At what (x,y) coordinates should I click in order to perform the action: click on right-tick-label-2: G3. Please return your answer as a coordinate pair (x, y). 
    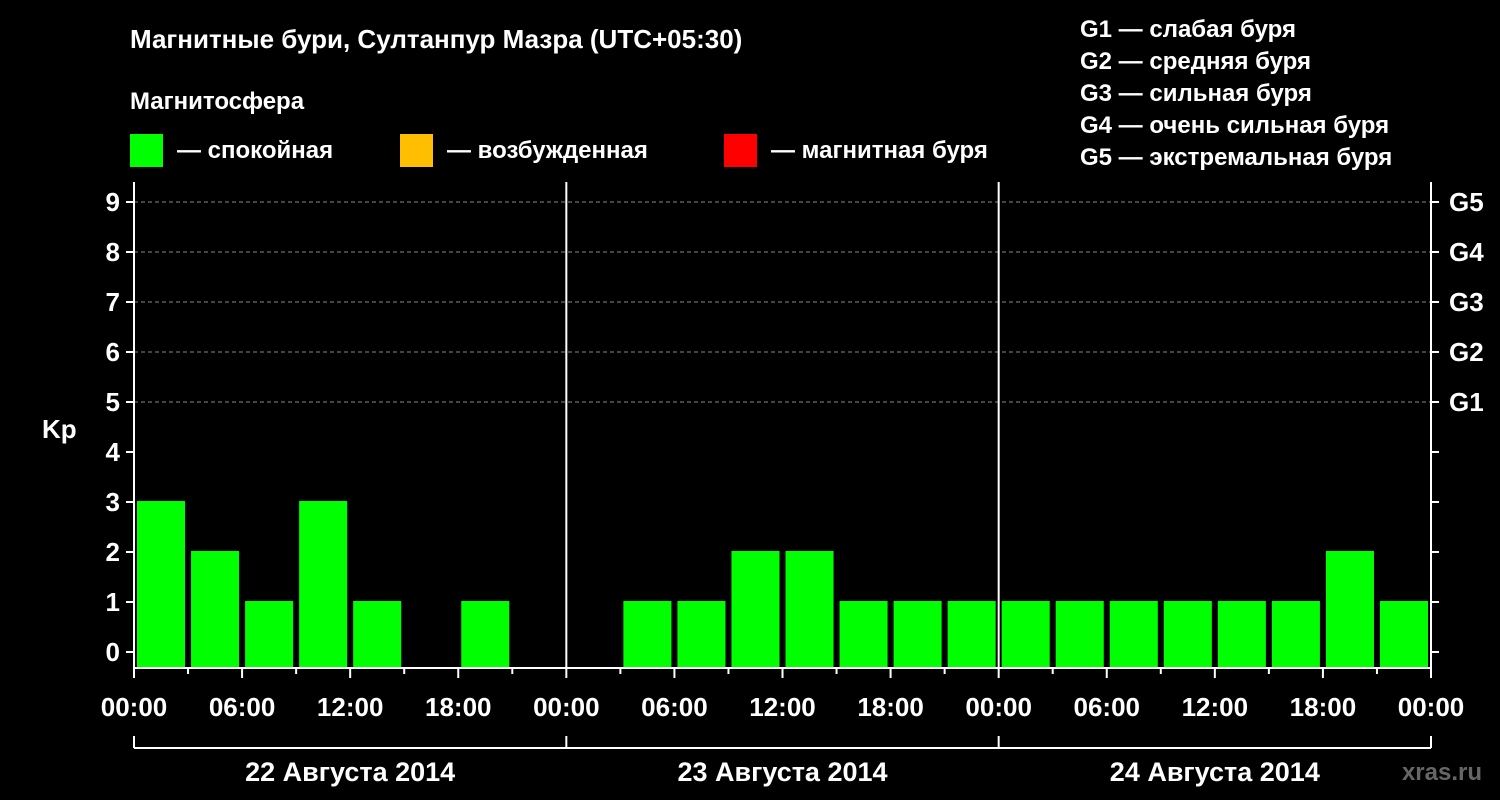
    Looking at the image, I should click on (1466, 302).